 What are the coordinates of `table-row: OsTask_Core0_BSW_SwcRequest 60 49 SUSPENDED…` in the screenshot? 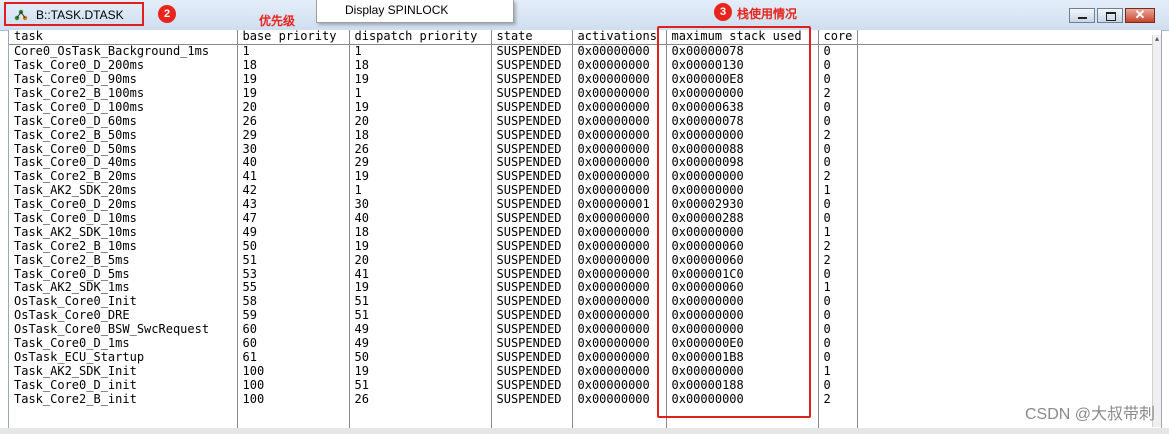 It's located at (581, 329).